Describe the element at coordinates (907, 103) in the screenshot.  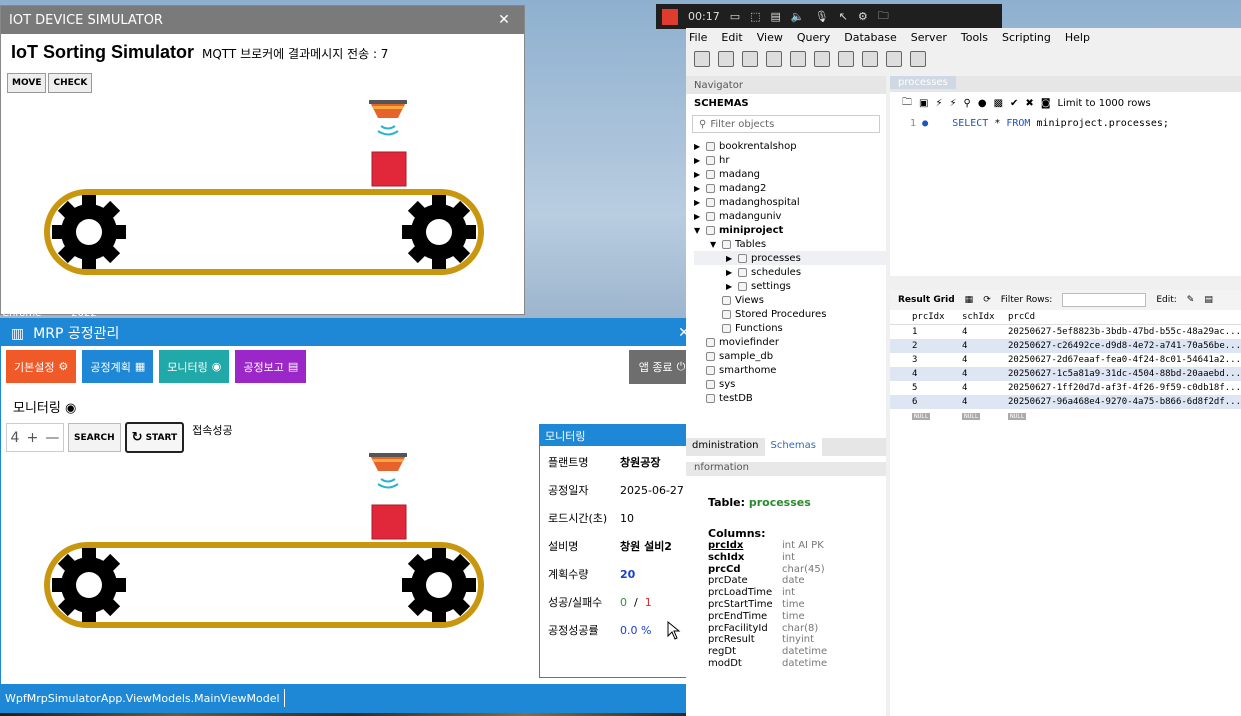
I see `open-folder-icon: 🗀` at that location.